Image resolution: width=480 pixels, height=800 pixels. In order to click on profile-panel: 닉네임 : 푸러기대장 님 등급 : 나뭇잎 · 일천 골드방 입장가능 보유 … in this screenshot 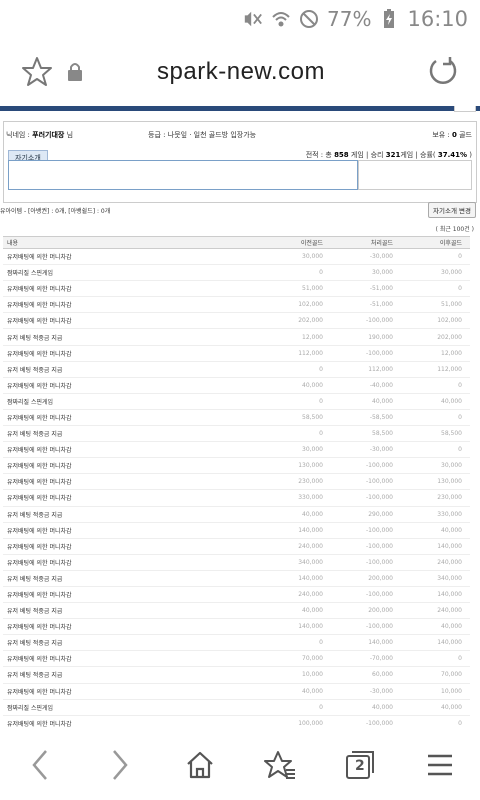, I will do `click(240, 162)`.